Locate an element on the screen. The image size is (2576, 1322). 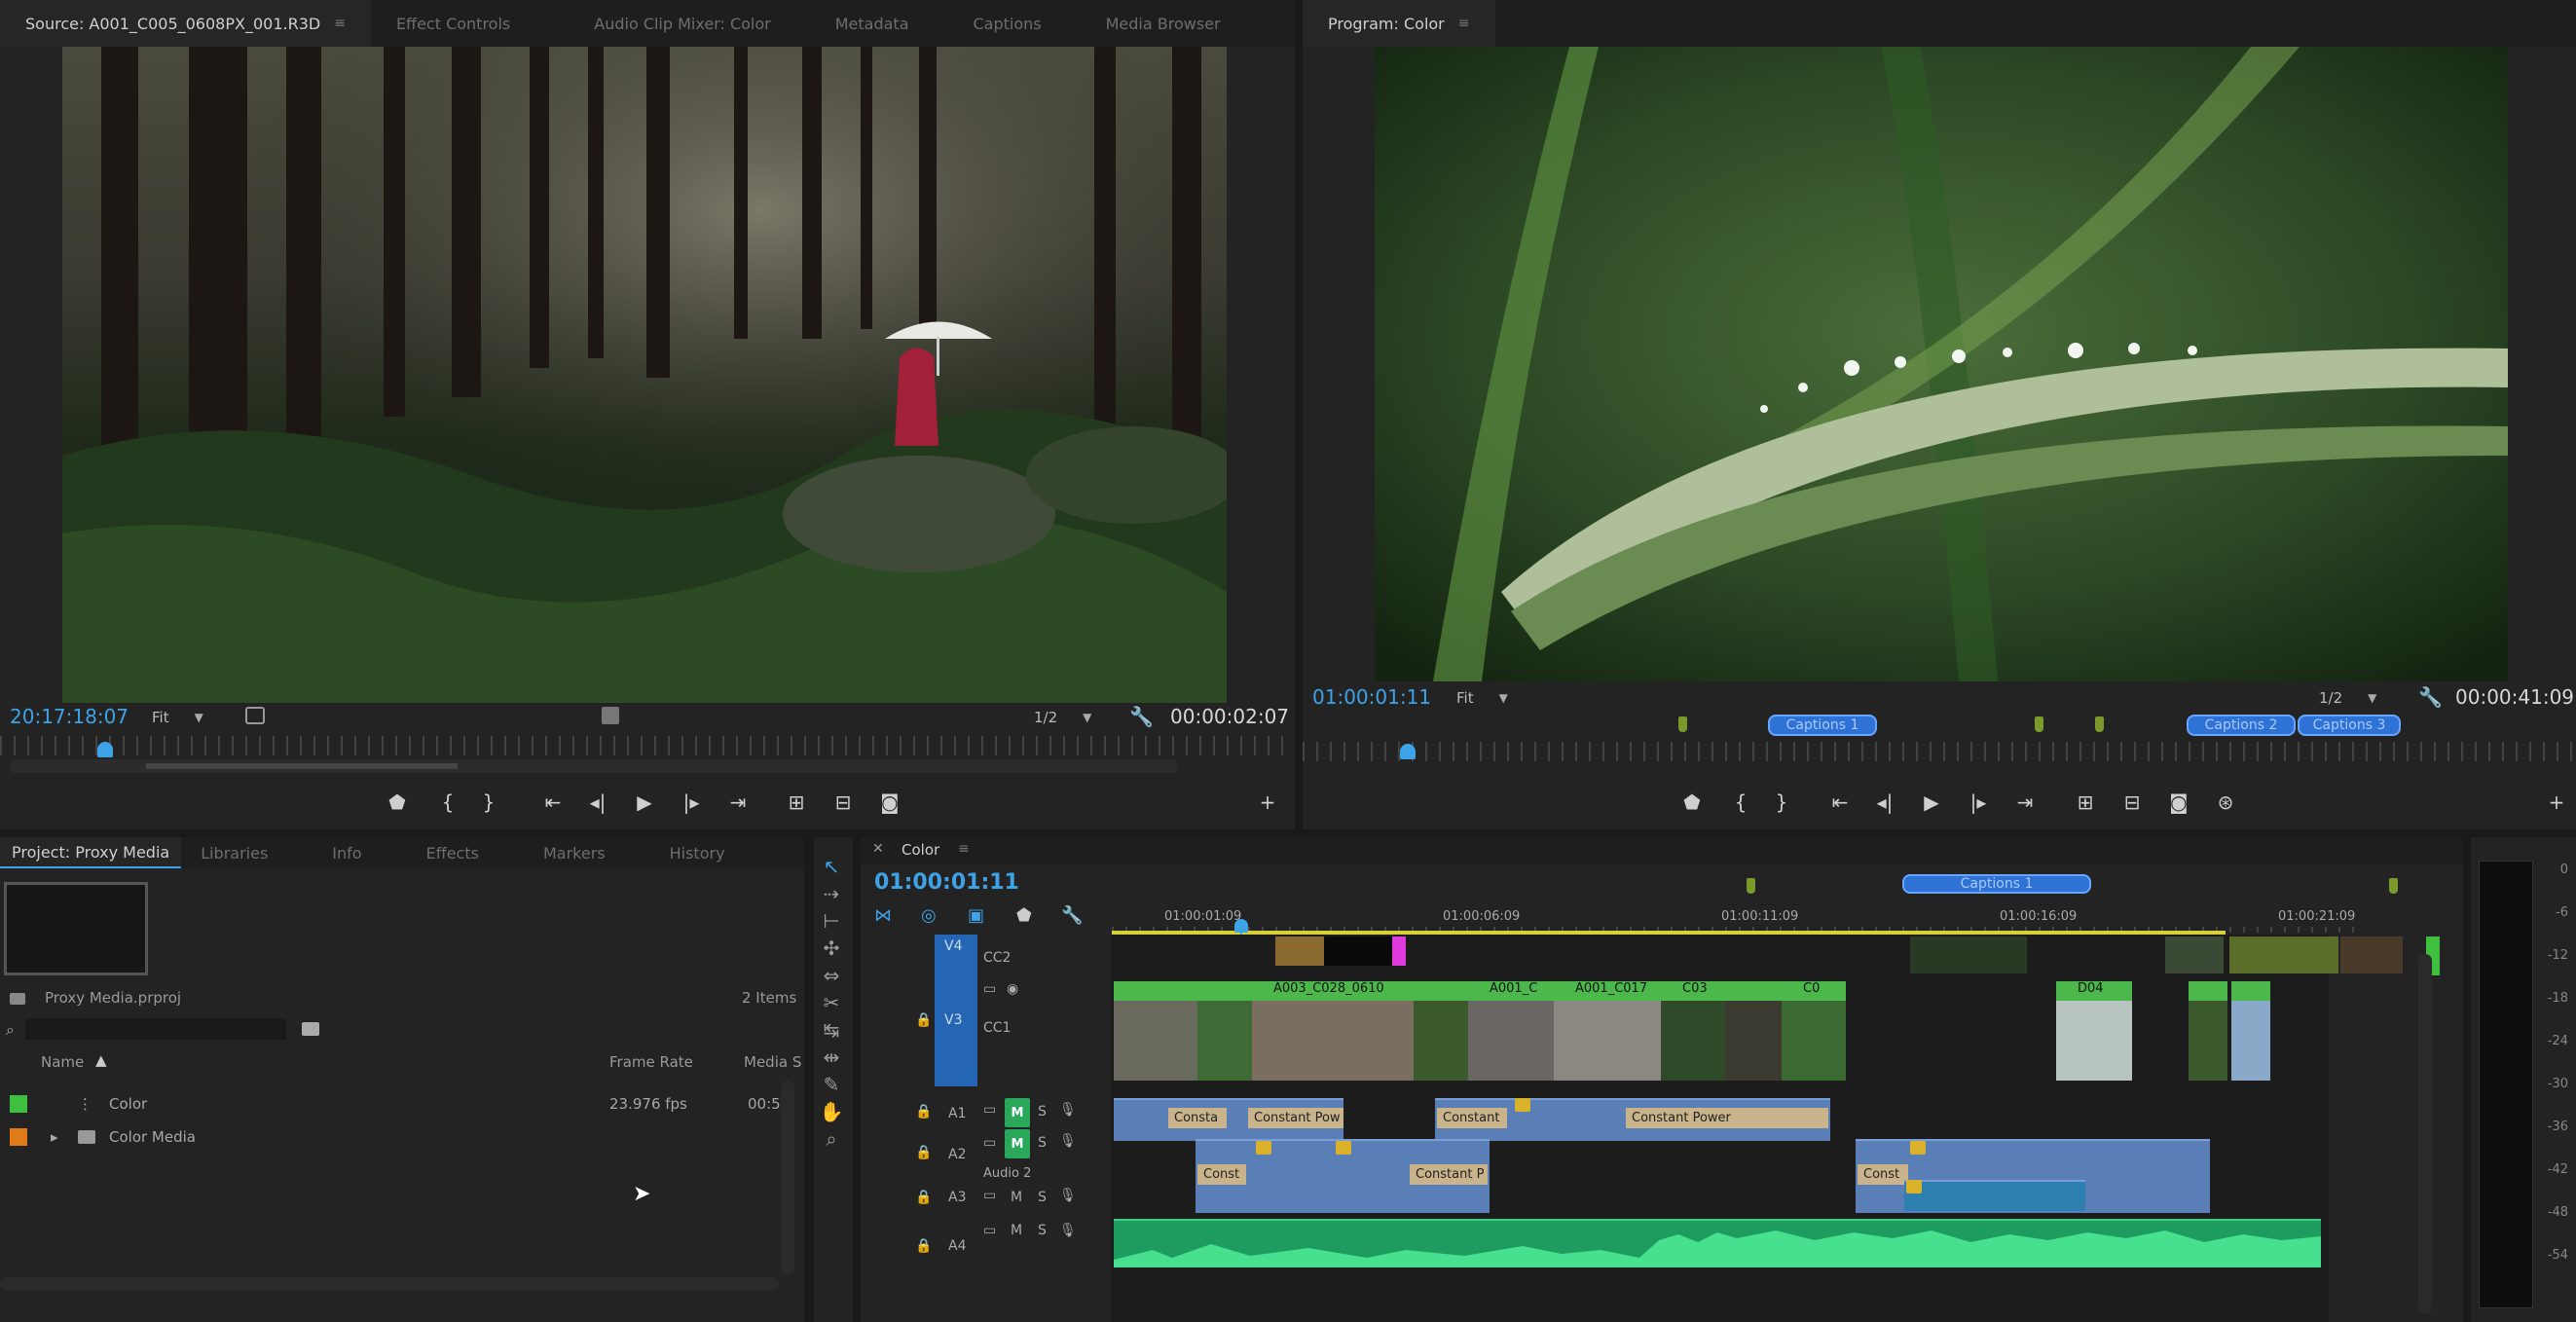
mute-button-a1: M is located at coordinates (1017, 1112).